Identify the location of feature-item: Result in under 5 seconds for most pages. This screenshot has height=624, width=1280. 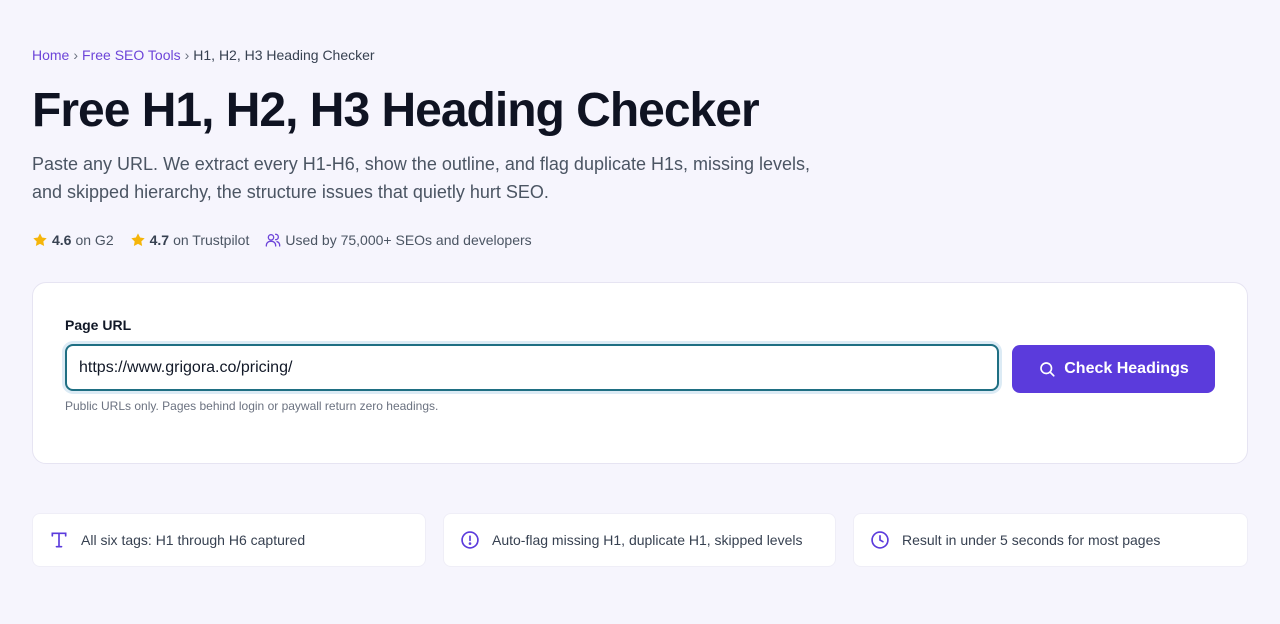
(1050, 540).